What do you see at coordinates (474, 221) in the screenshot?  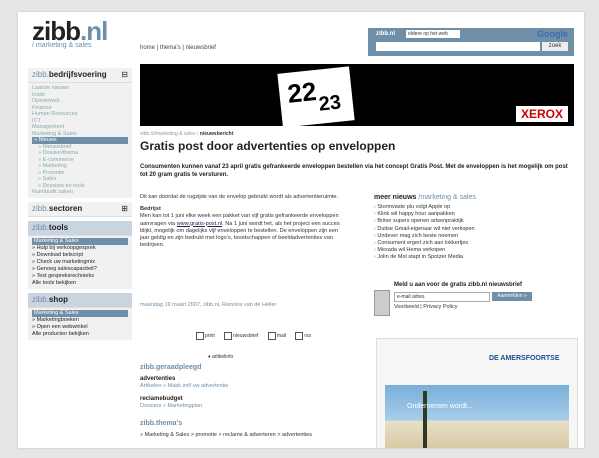 I see `news-item: Britse supers openen artsenpraktijk` at bounding box center [474, 221].